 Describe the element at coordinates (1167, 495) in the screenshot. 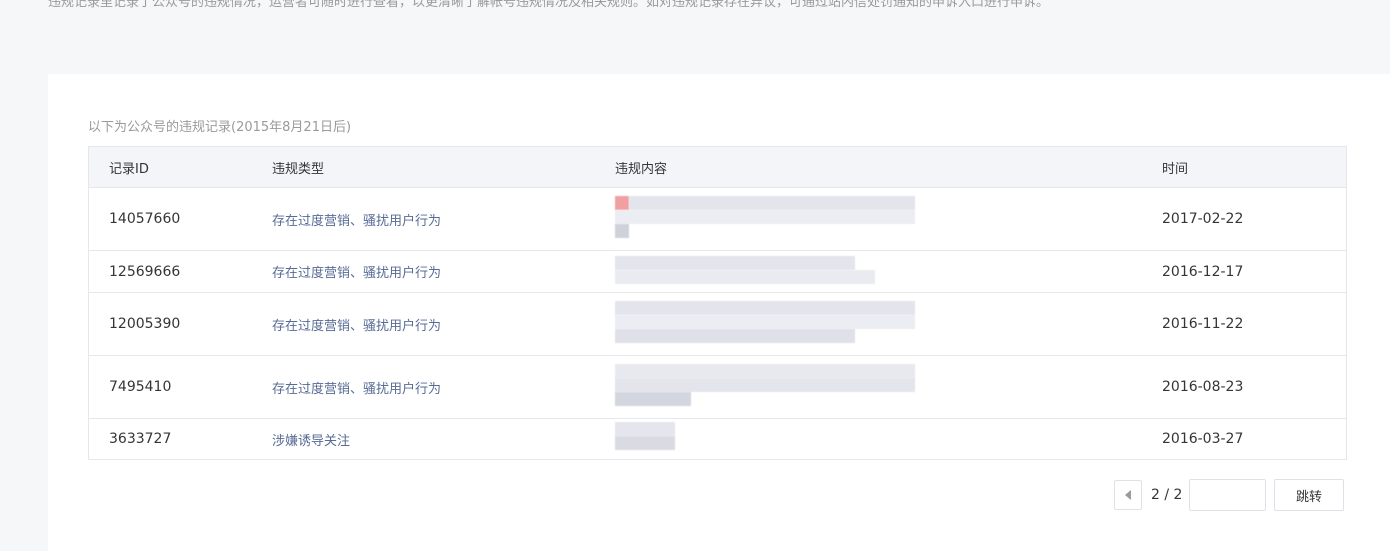

I see `page-indicator: 2 / 2` at that location.